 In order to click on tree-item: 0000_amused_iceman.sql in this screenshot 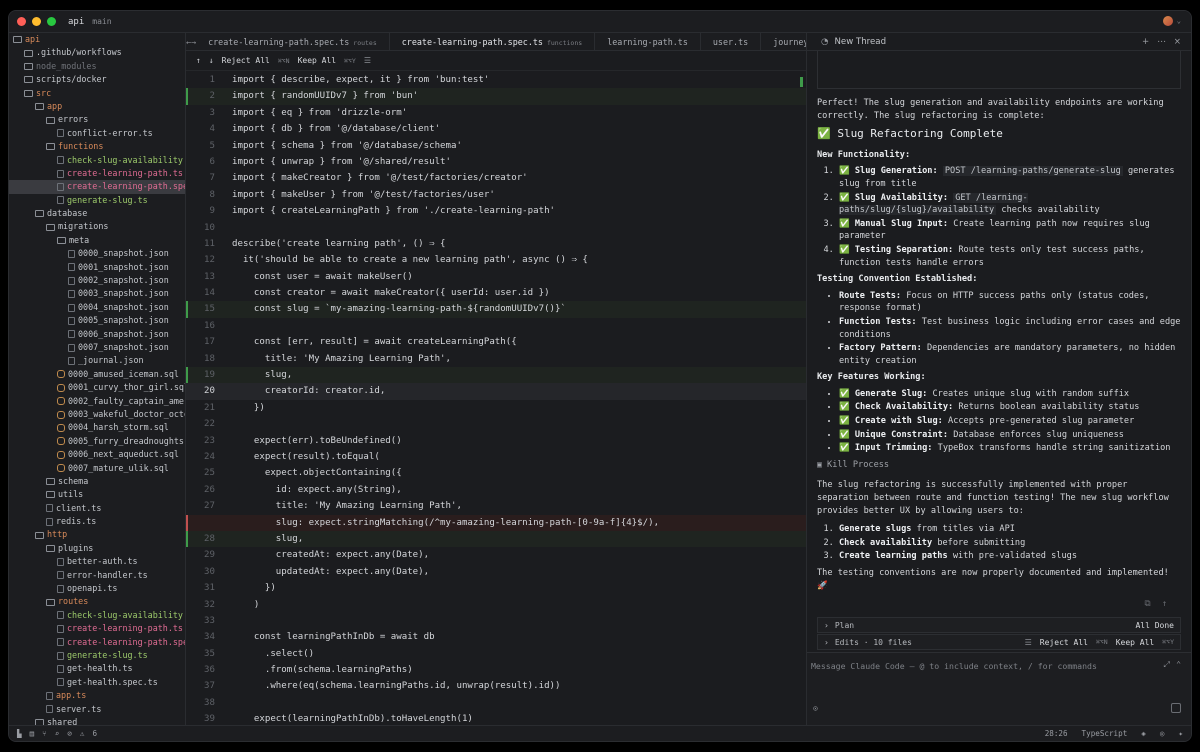, I will do `click(97, 374)`.